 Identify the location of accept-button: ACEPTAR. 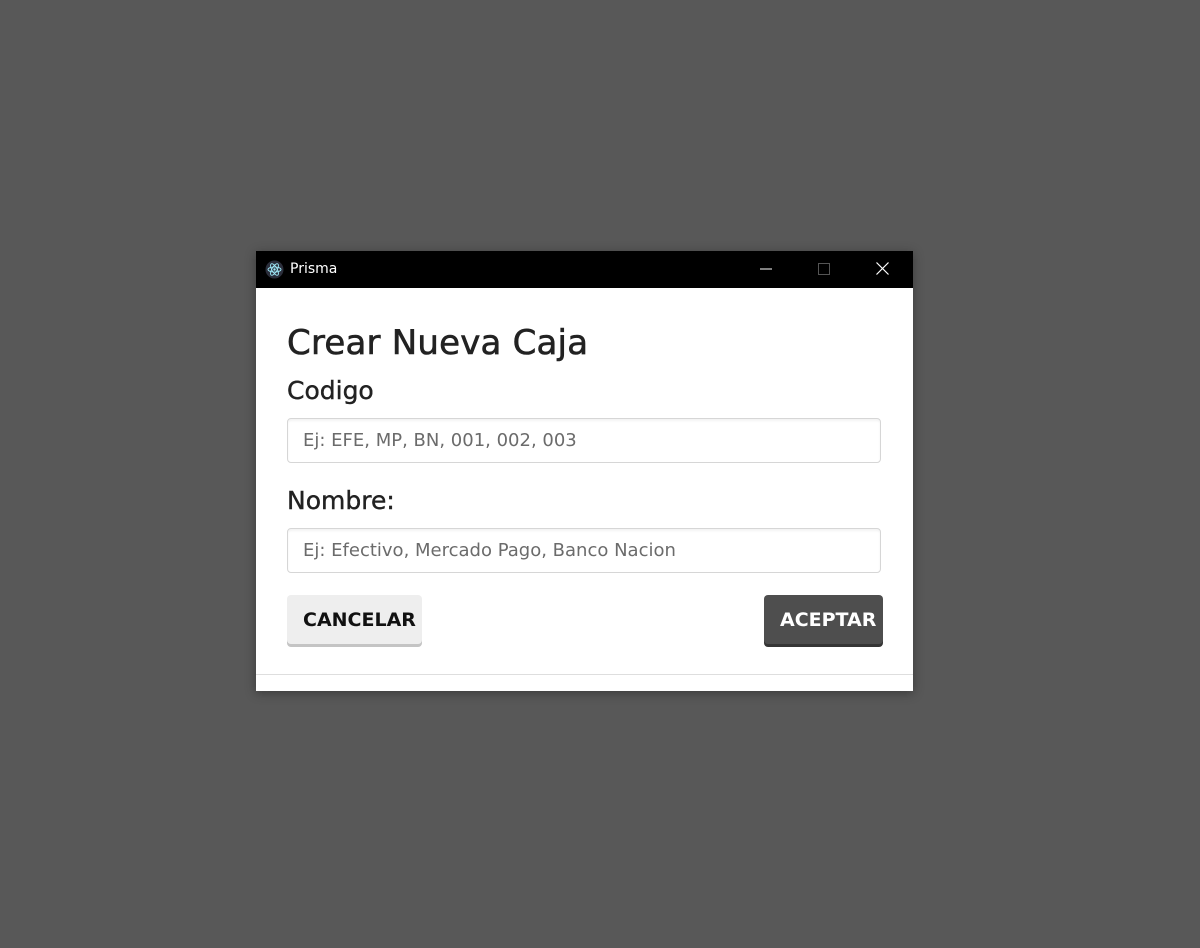
(823, 619).